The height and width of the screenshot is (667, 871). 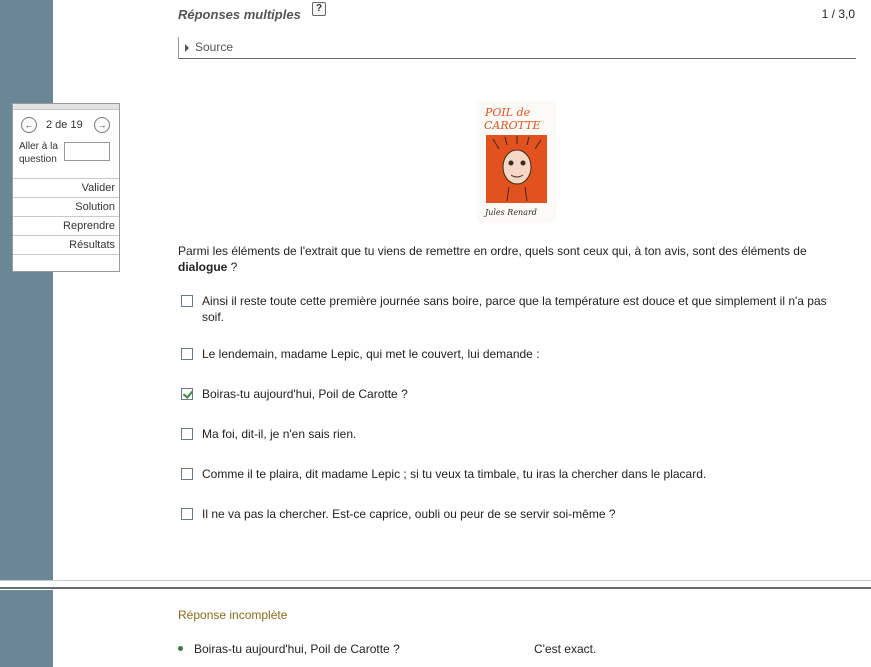 What do you see at coordinates (66, 225) in the screenshot?
I see `restart-button: Reprendre` at bounding box center [66, 225].